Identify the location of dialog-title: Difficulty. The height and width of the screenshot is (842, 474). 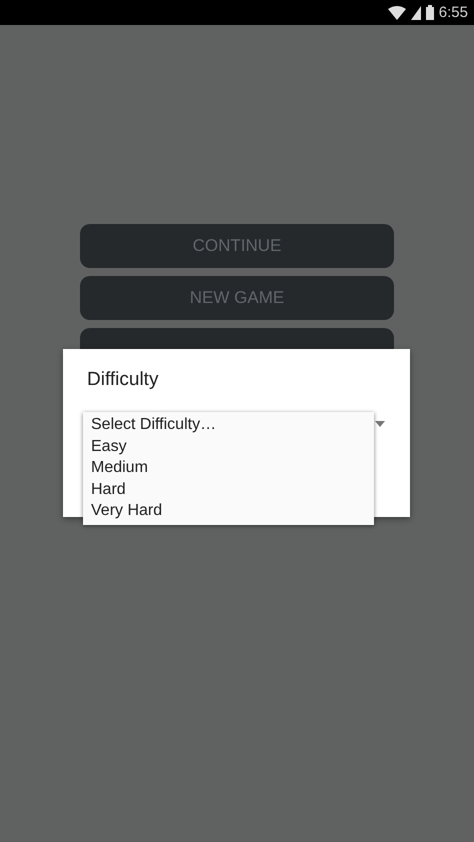
(122, 380).